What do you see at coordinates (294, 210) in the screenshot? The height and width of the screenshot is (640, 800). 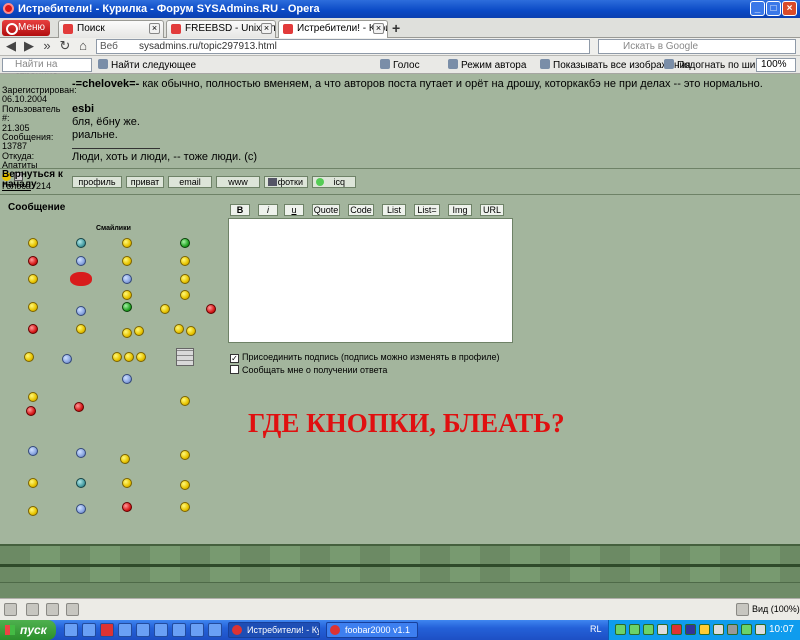 I see `underline-button: u` at bounding box center [294, 210].